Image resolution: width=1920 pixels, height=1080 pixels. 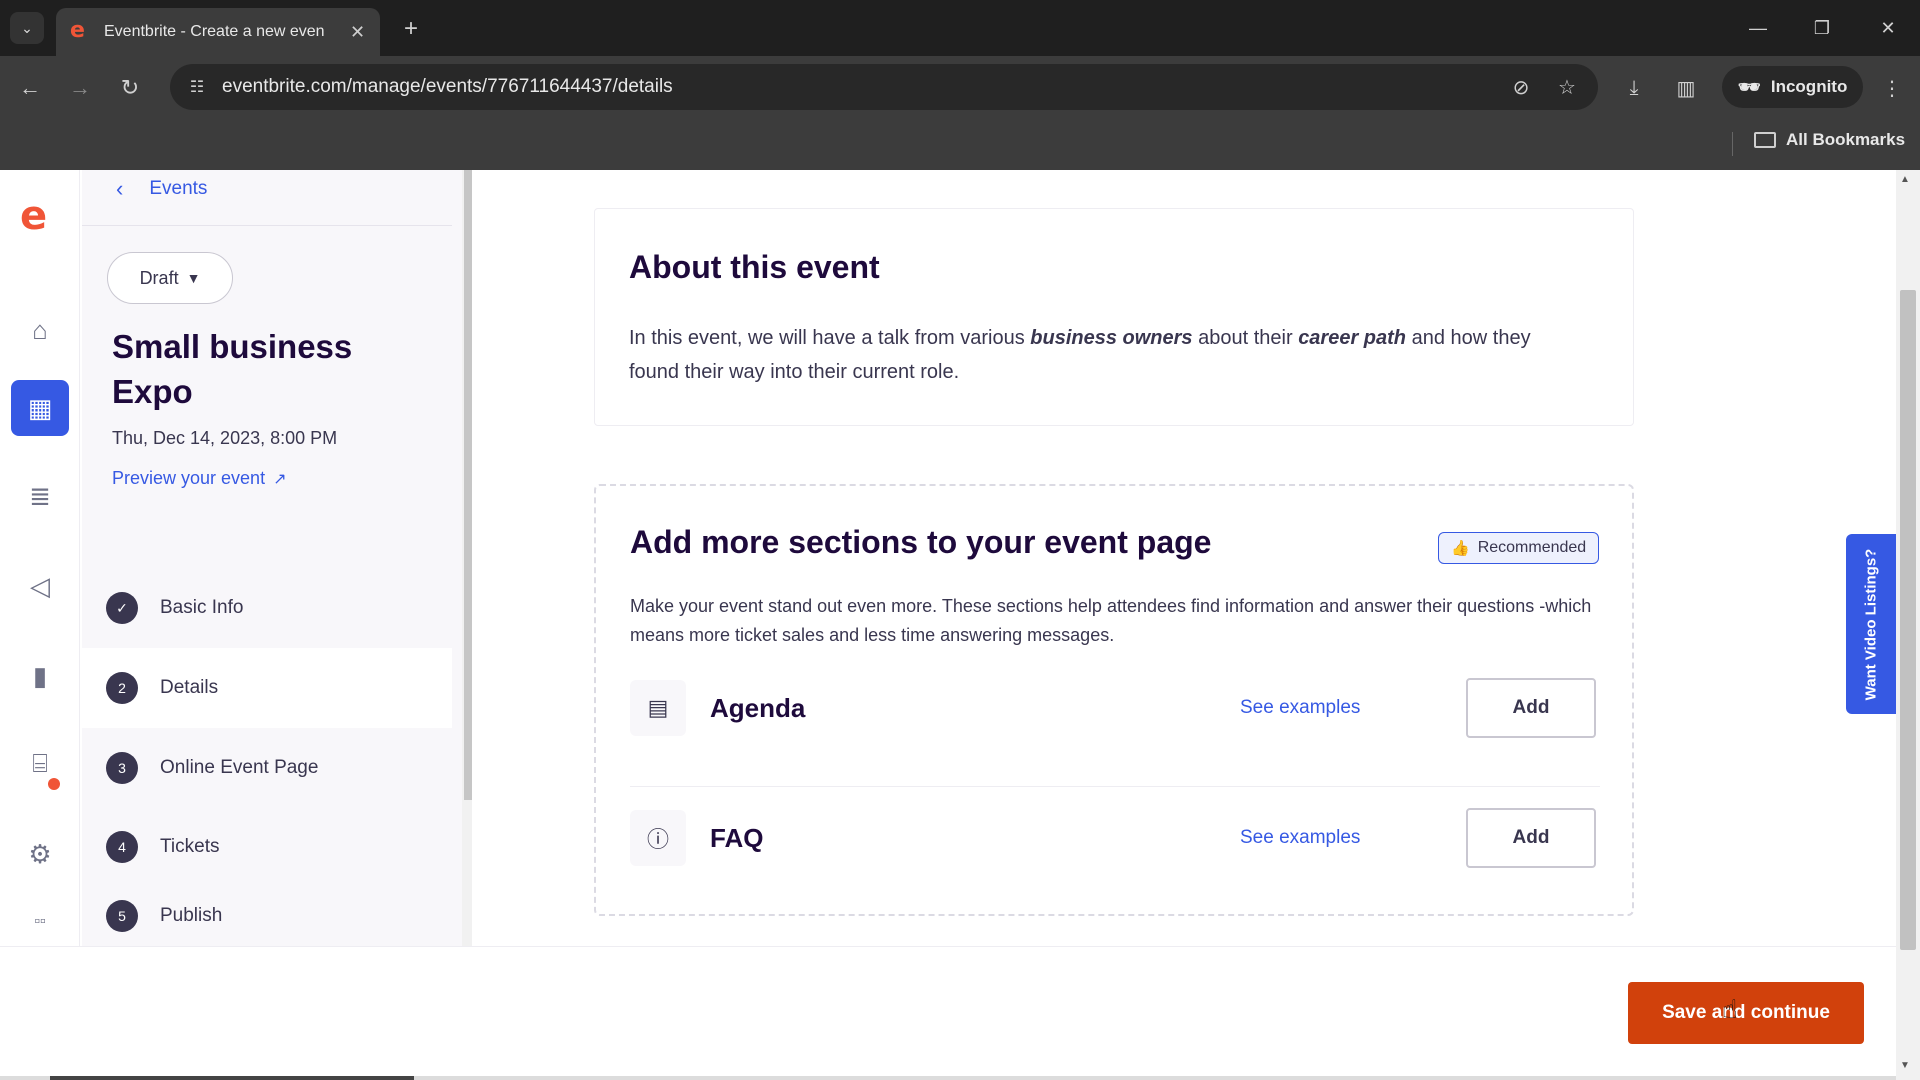 I want to click on video-listings-tab: Want Video Listings?, so click(x=1871, y=624).